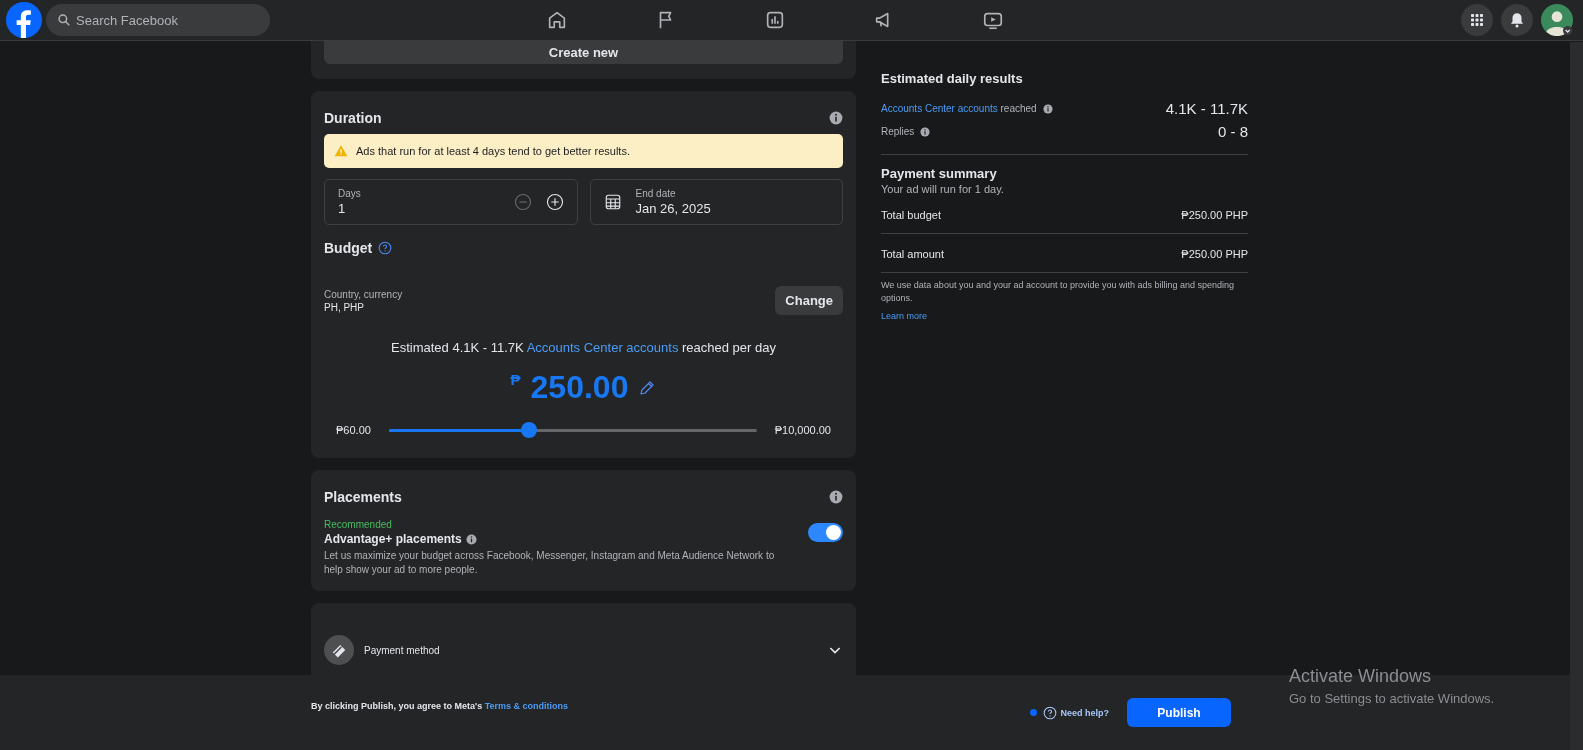 The width and height of the screenshot is (1583, 750). What do you see at coordinates (158, 20) in the screenshot?
I see `search-field: Search Facebook` at bounding box center [158, 20].